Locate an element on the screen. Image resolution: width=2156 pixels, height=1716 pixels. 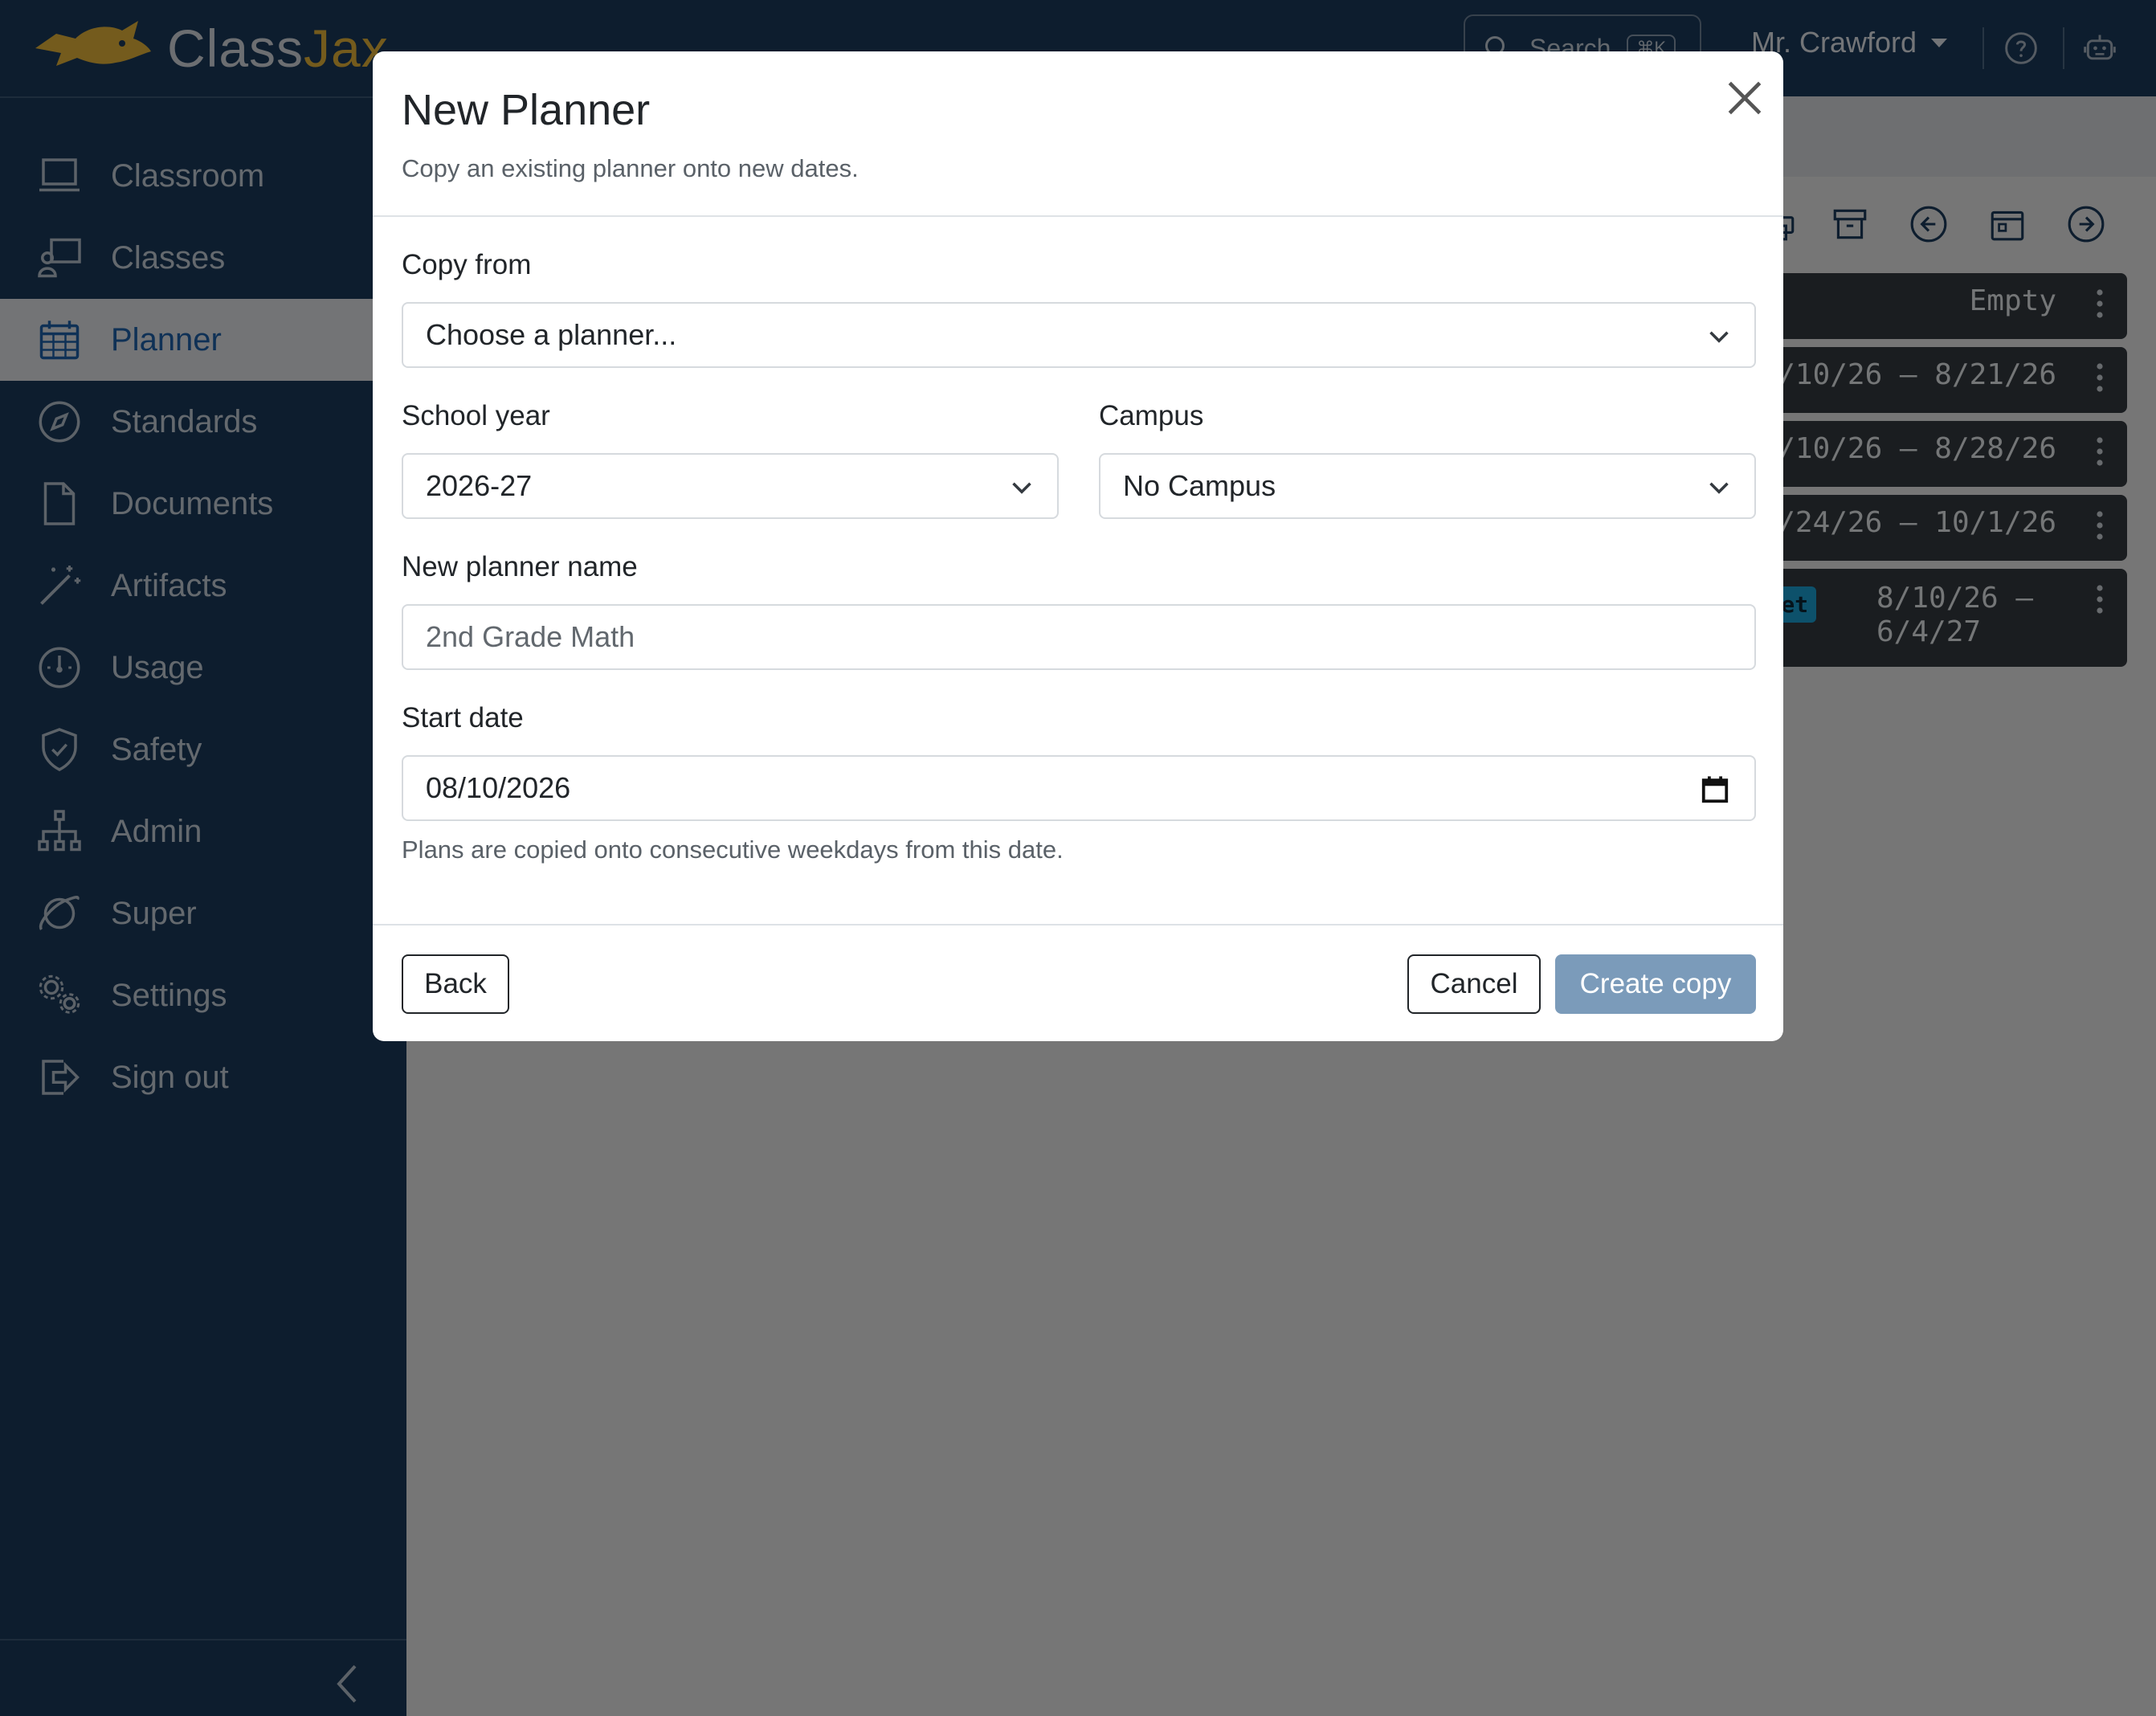
school-year-label: School year is located at coordinates (476, 415).